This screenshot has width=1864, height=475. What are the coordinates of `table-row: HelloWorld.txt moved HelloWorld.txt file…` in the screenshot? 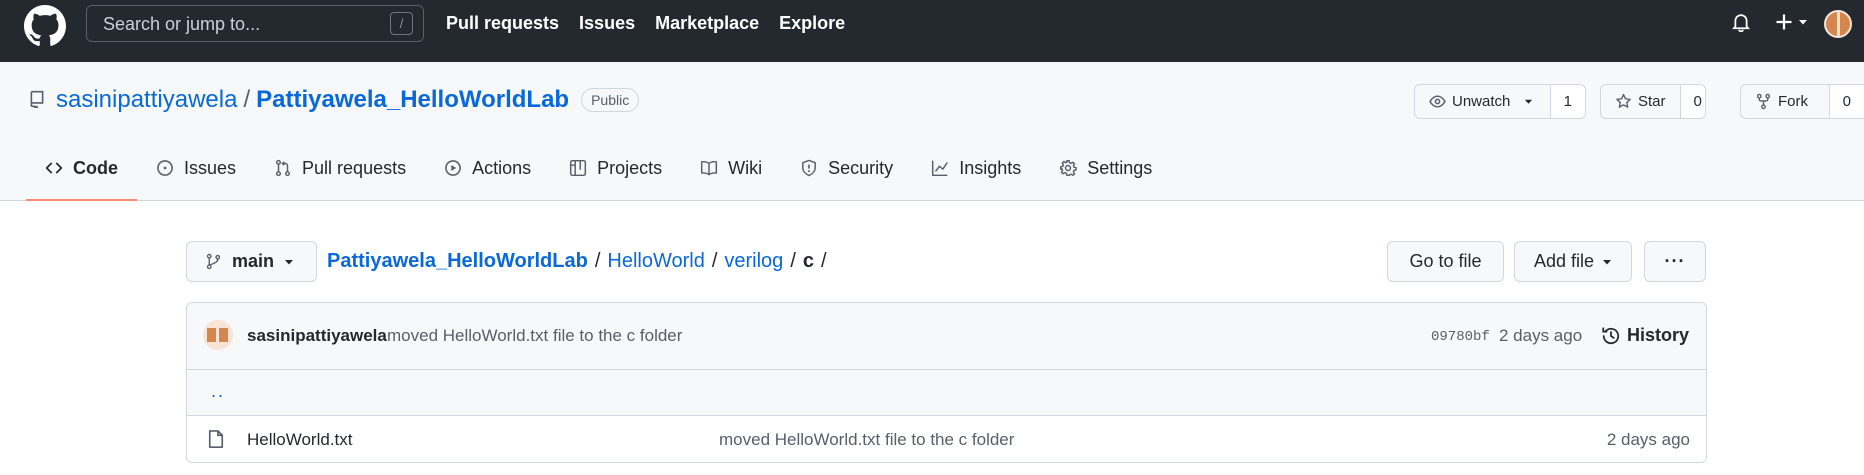 It's located at (946, 439).